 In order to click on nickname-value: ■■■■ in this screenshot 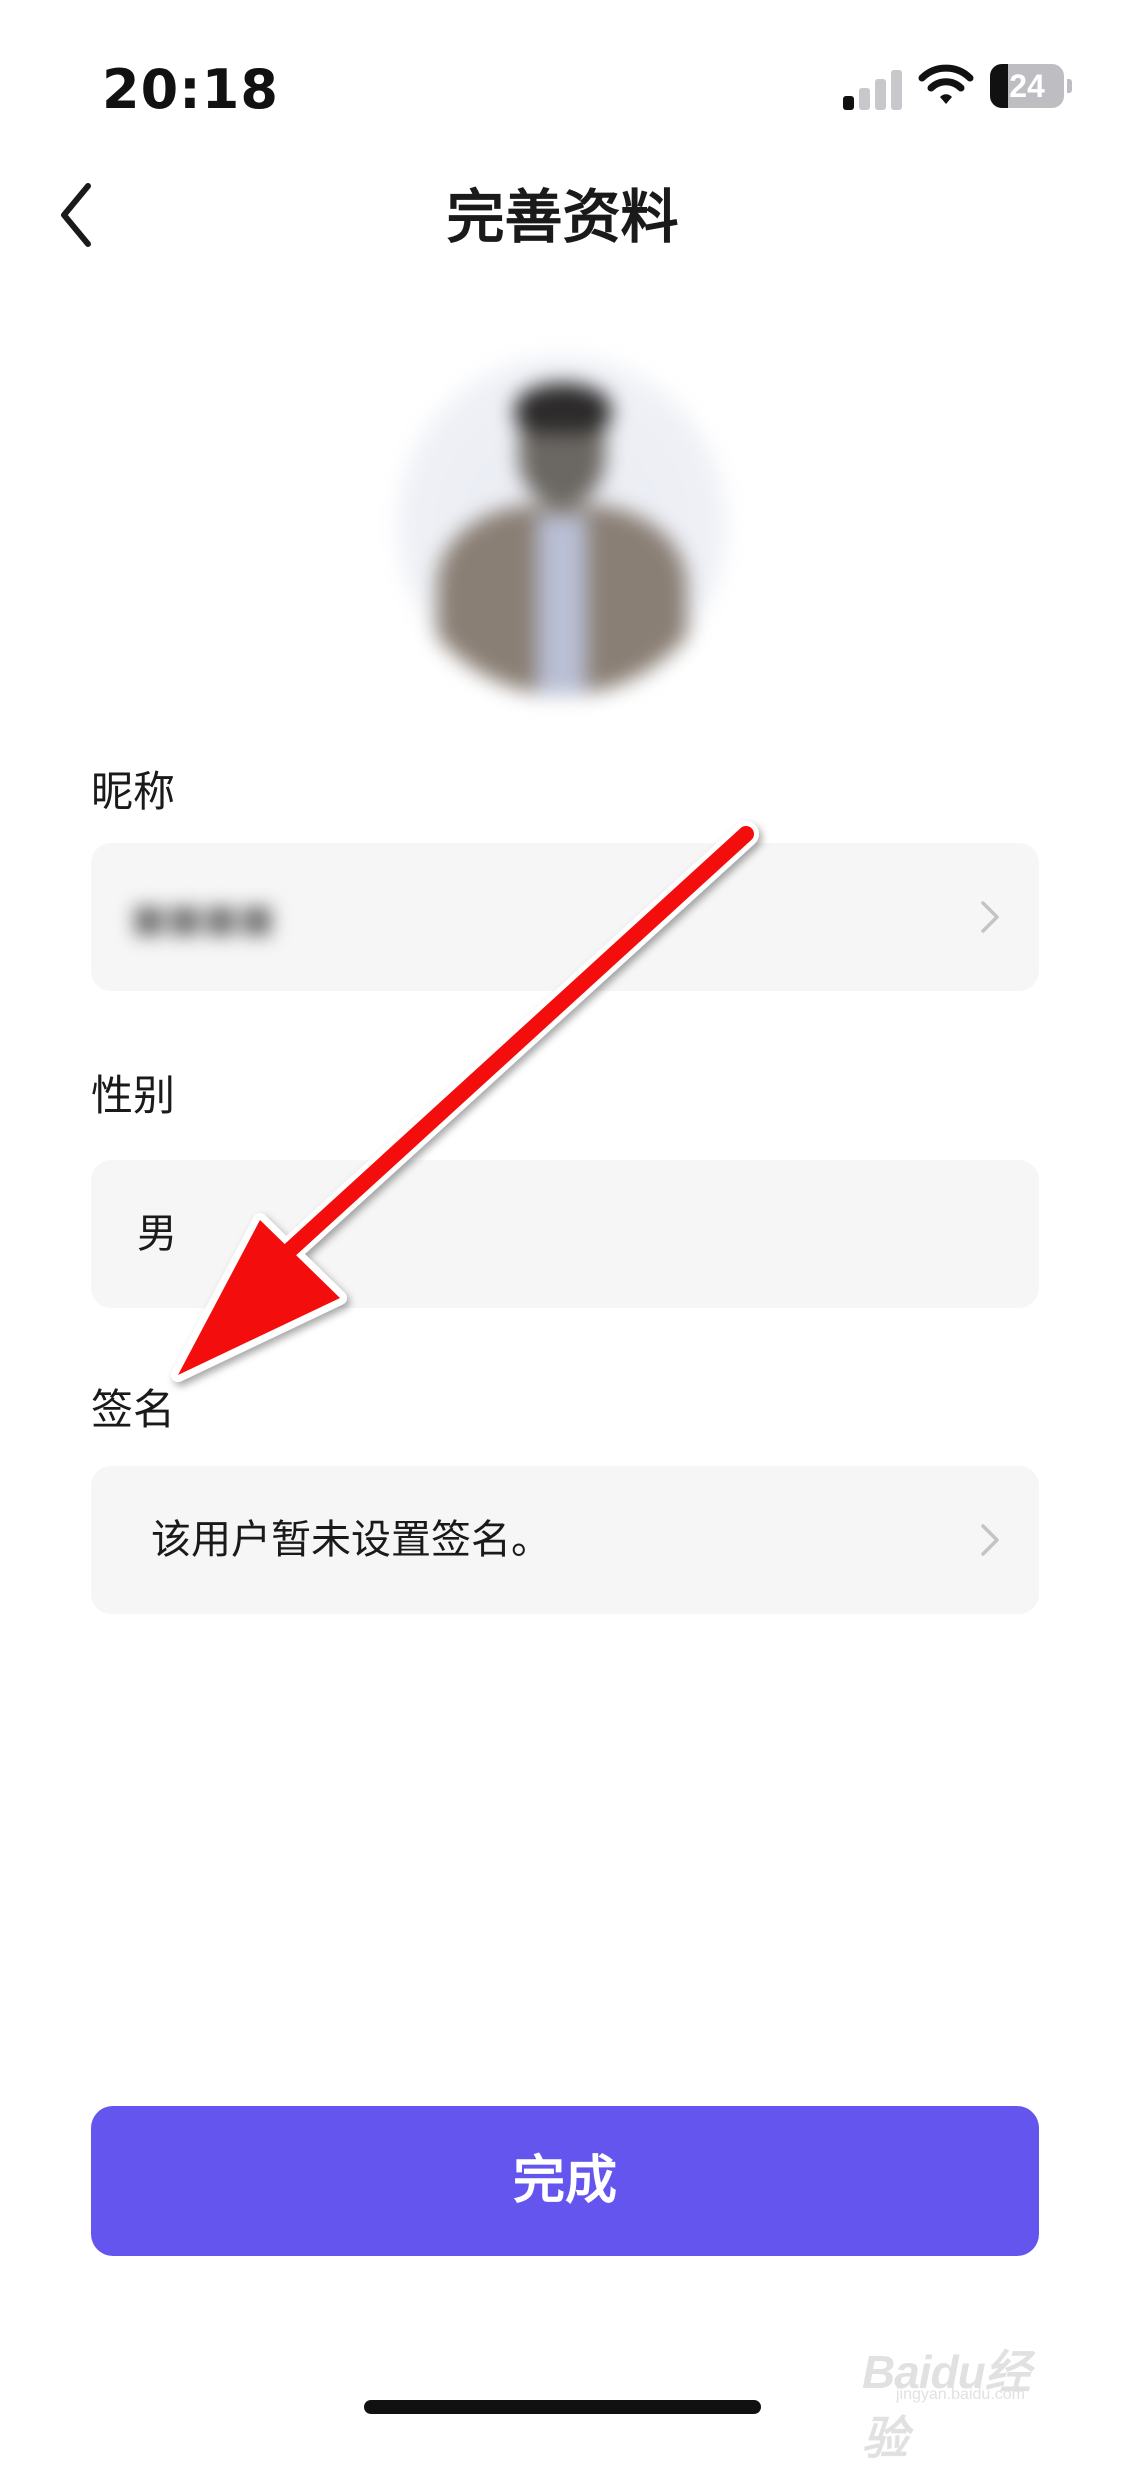, I will do `click(203, 918)`.